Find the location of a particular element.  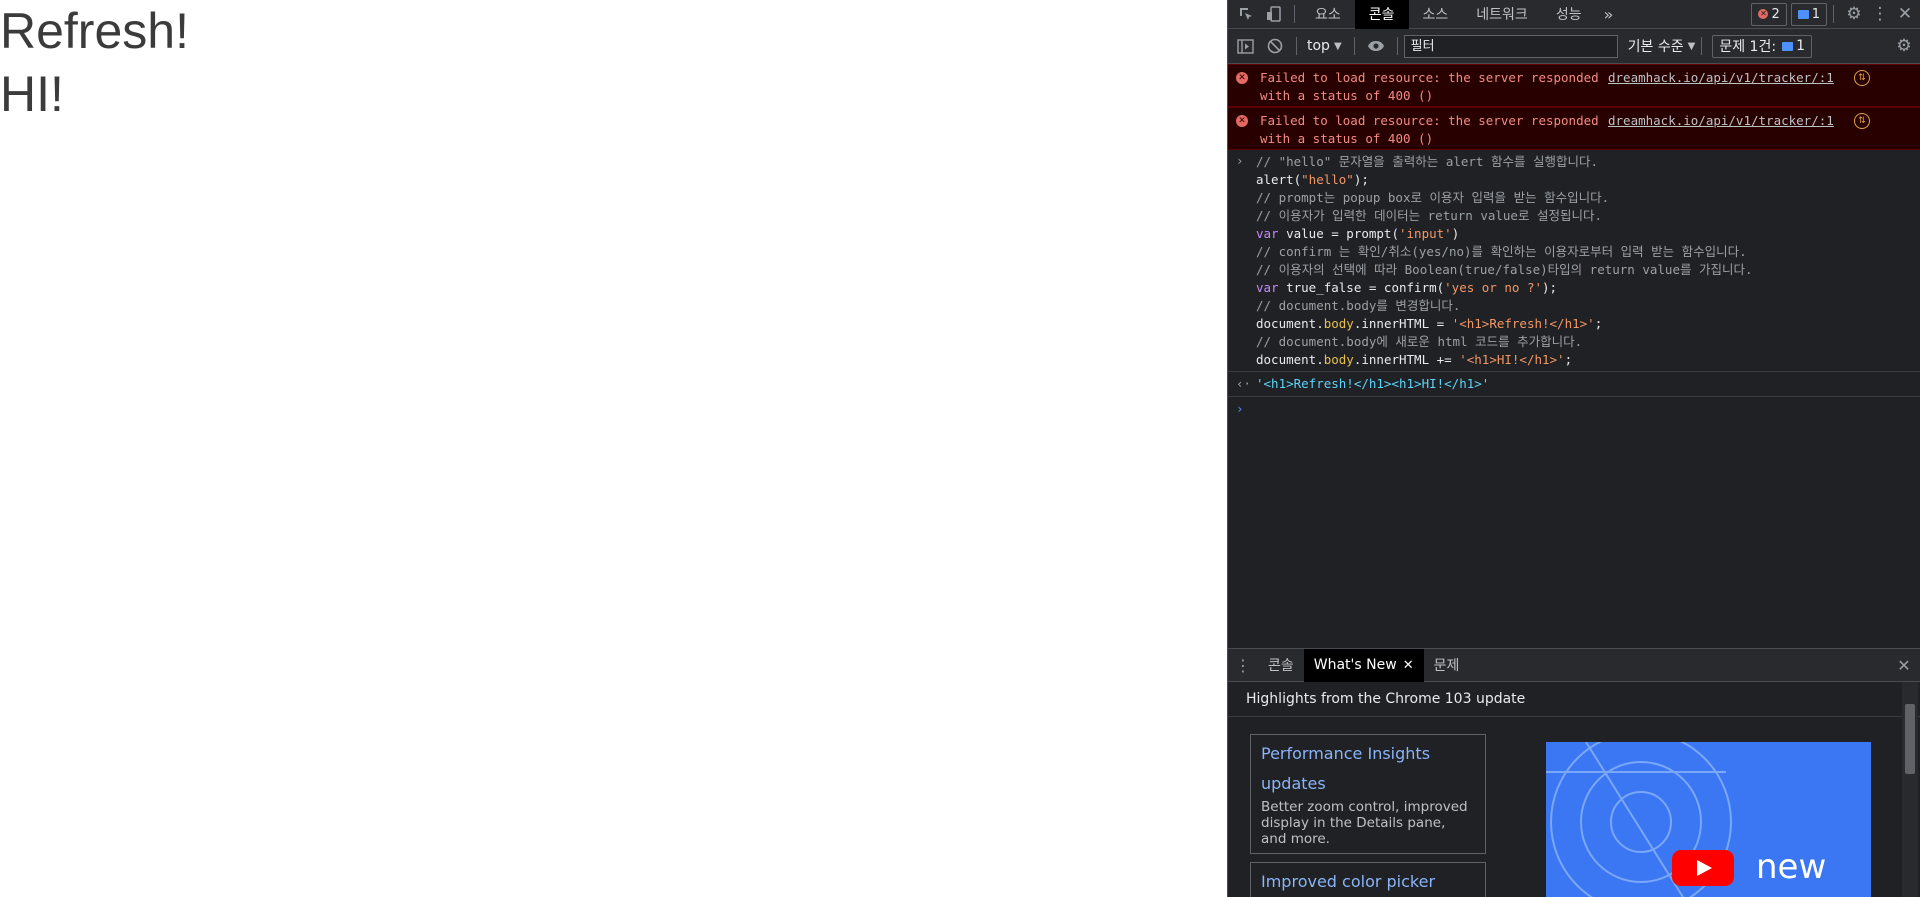

console-prompt-input: › is located at coordinates (1574, 409).